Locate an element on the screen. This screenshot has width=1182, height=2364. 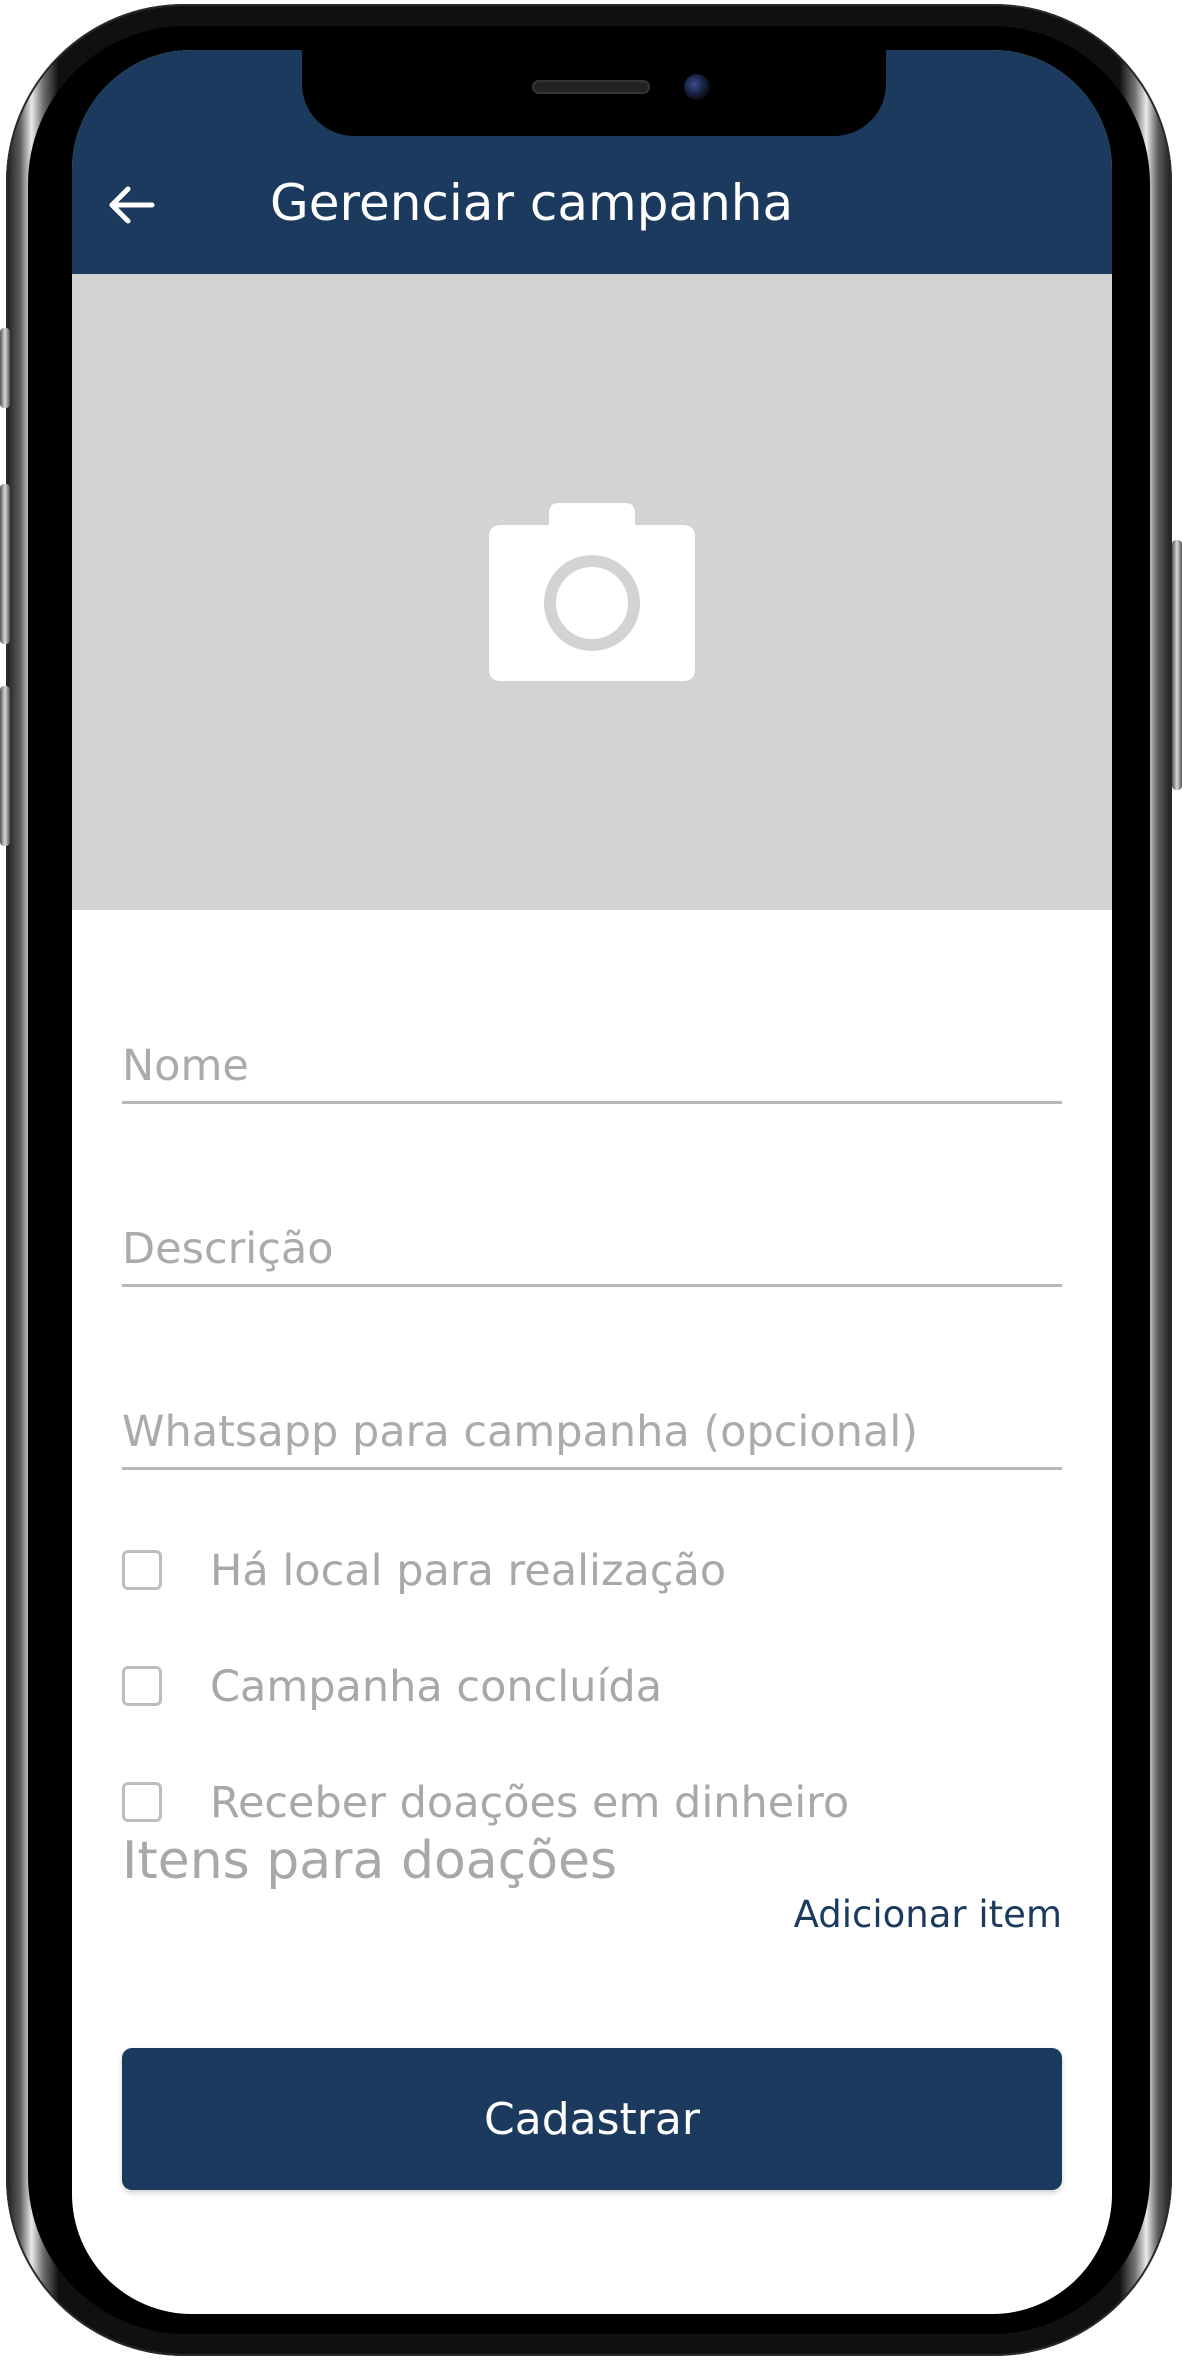
description-field is located at coordinates (592, 1241).